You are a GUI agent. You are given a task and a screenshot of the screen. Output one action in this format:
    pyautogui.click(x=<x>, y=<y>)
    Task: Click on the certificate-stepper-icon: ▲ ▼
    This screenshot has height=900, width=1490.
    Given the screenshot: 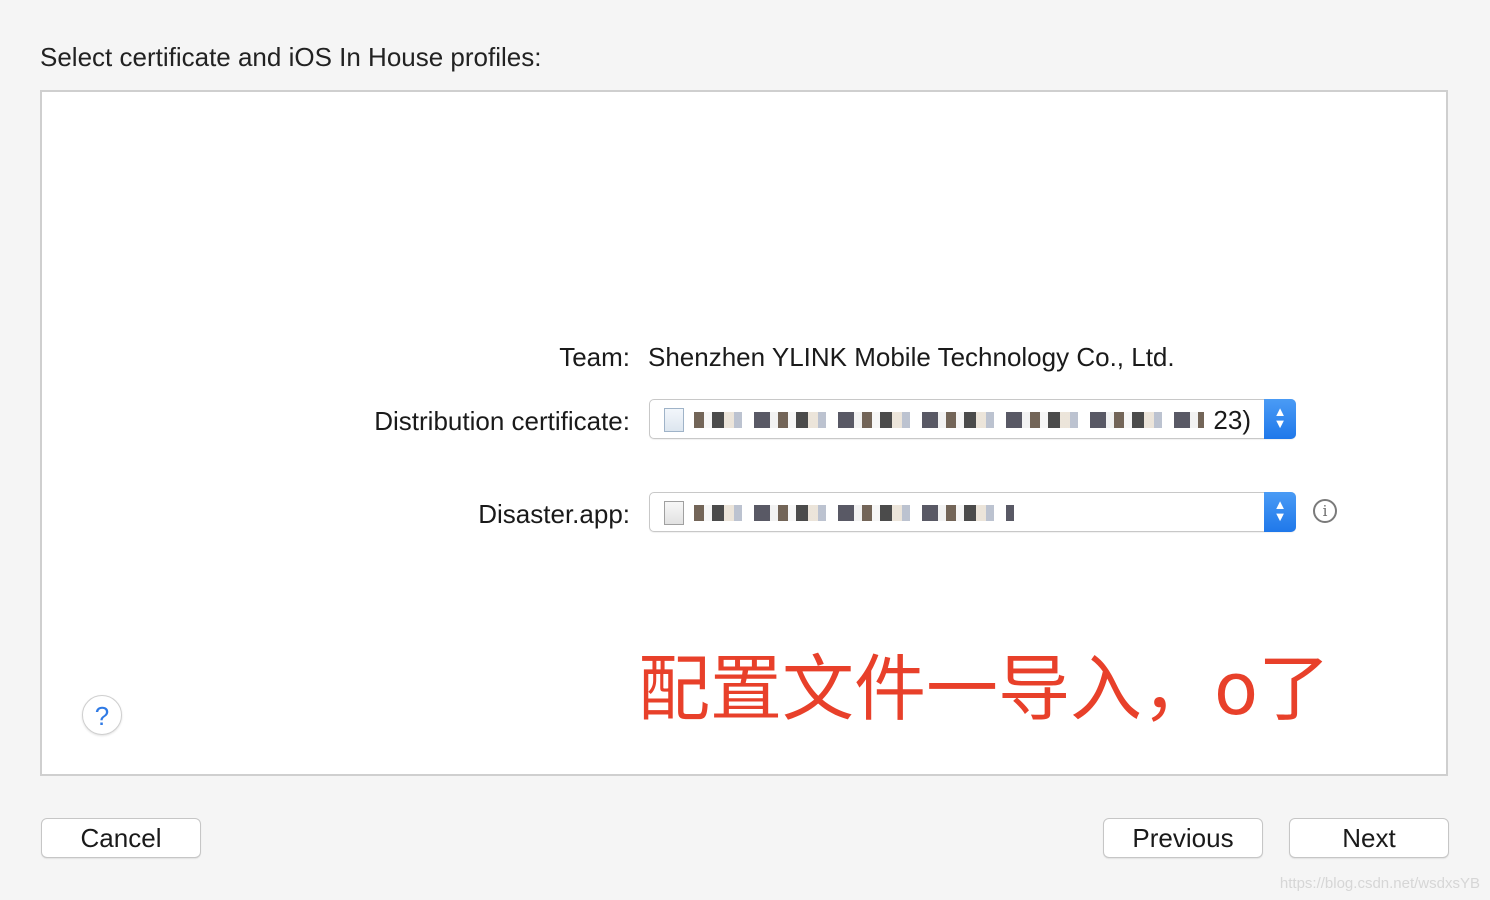 What is the action you would take?
    pyautogui.click(x=1280, y=419)
    